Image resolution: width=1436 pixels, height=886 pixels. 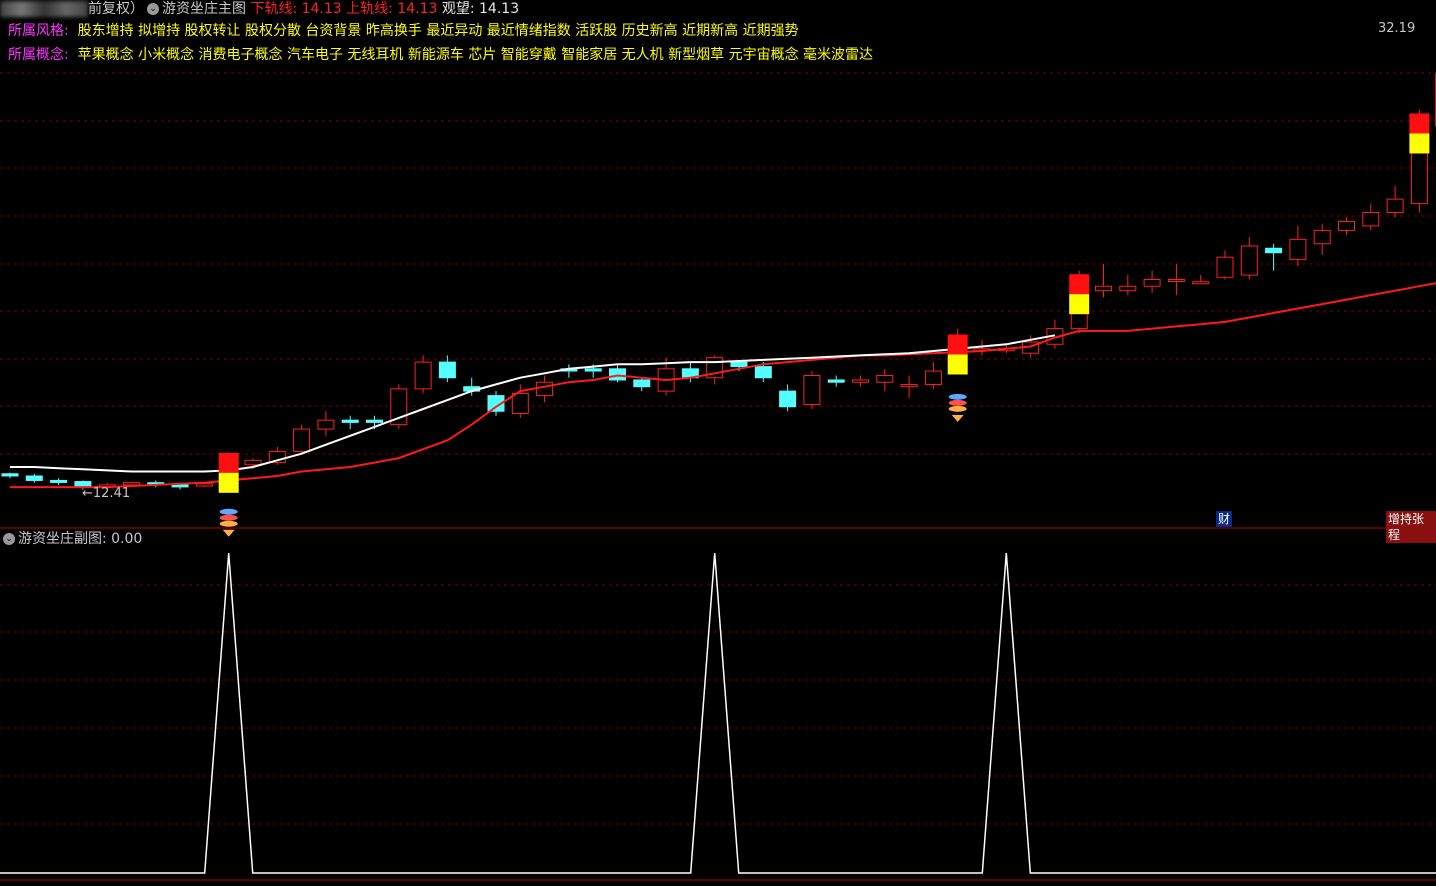 What do you see at coordinates (122, 539) in the screenshot?
I see `sub-indicator-value: : 0.00` at bounding box center [122, 539].